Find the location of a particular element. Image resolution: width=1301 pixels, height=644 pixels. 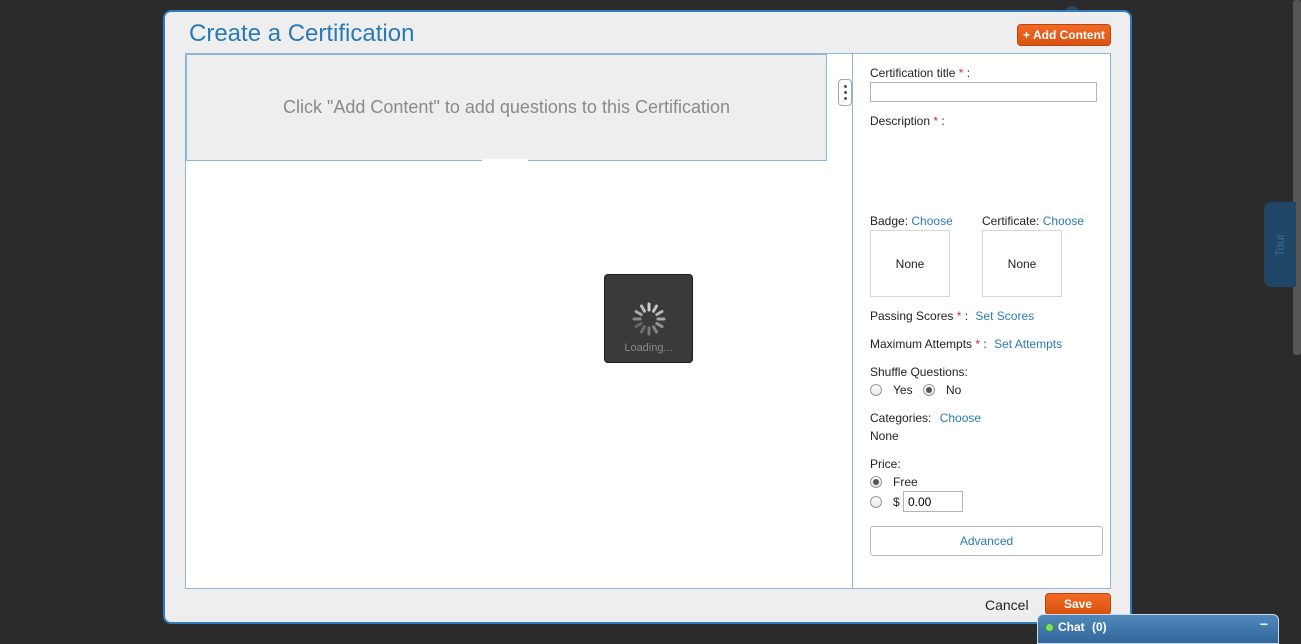

online-status-icon is located at coordinates (1049, 627).